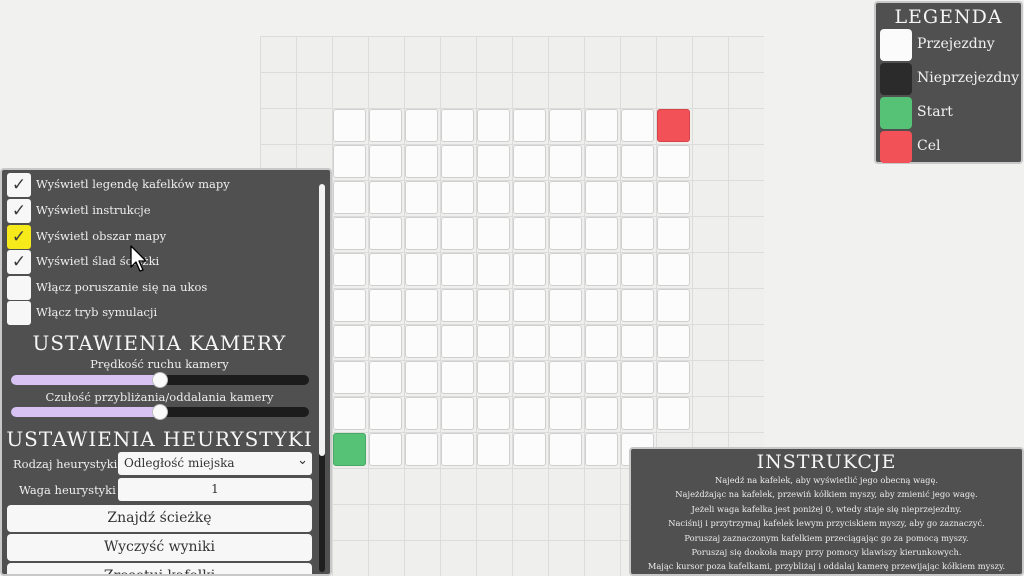 The image size is (1024, 576). I want to click on reset-tiles-button: Zresetuj kafelki, so click(159, 568).